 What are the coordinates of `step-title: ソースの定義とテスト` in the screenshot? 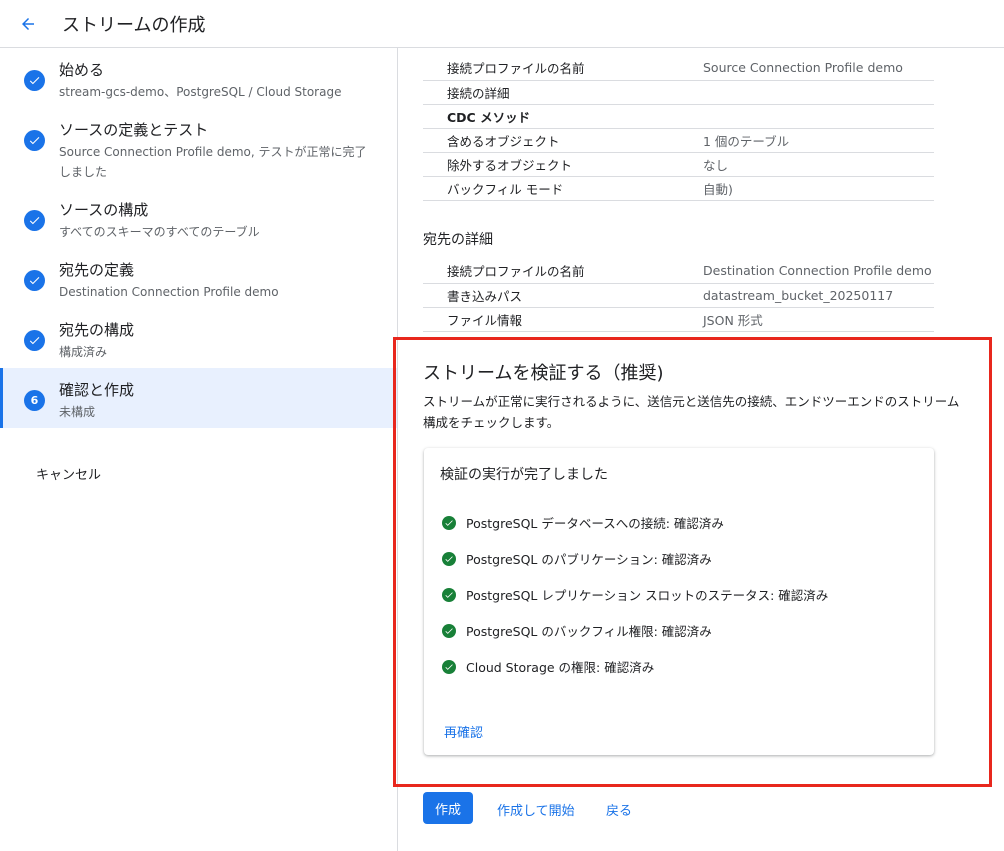 It's located at (134, 130).